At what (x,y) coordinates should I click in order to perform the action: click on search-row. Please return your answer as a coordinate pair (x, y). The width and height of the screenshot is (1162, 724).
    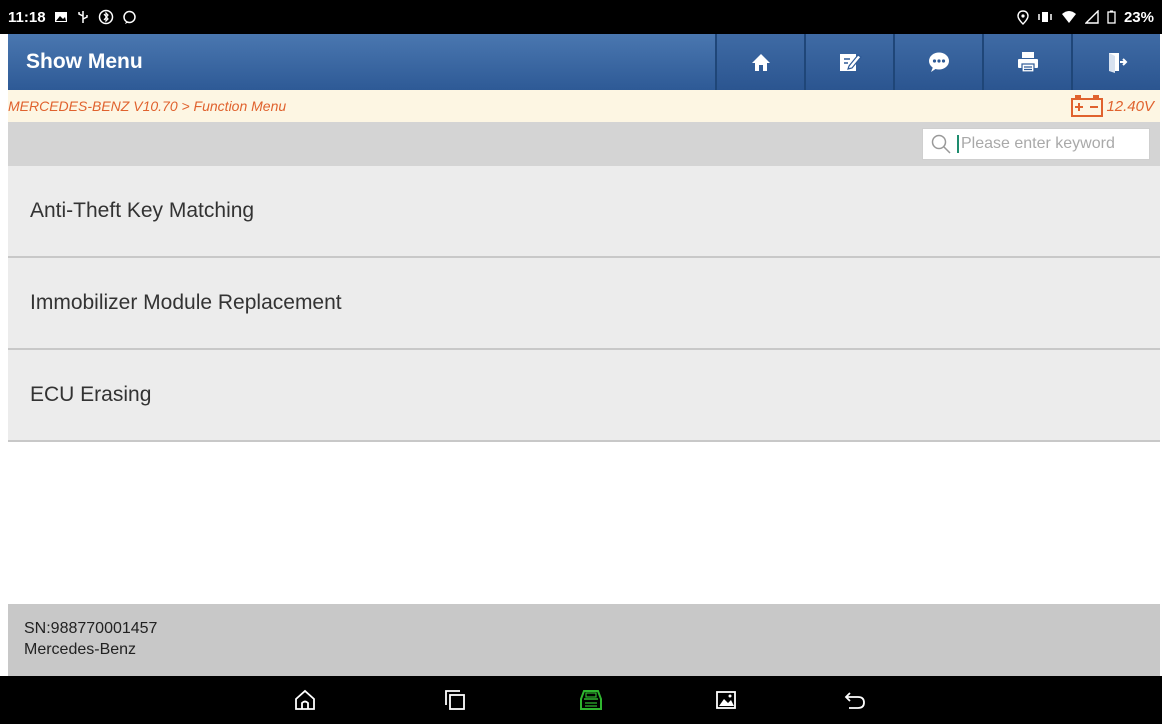
    Looking at the image, I should click on (584, 144).